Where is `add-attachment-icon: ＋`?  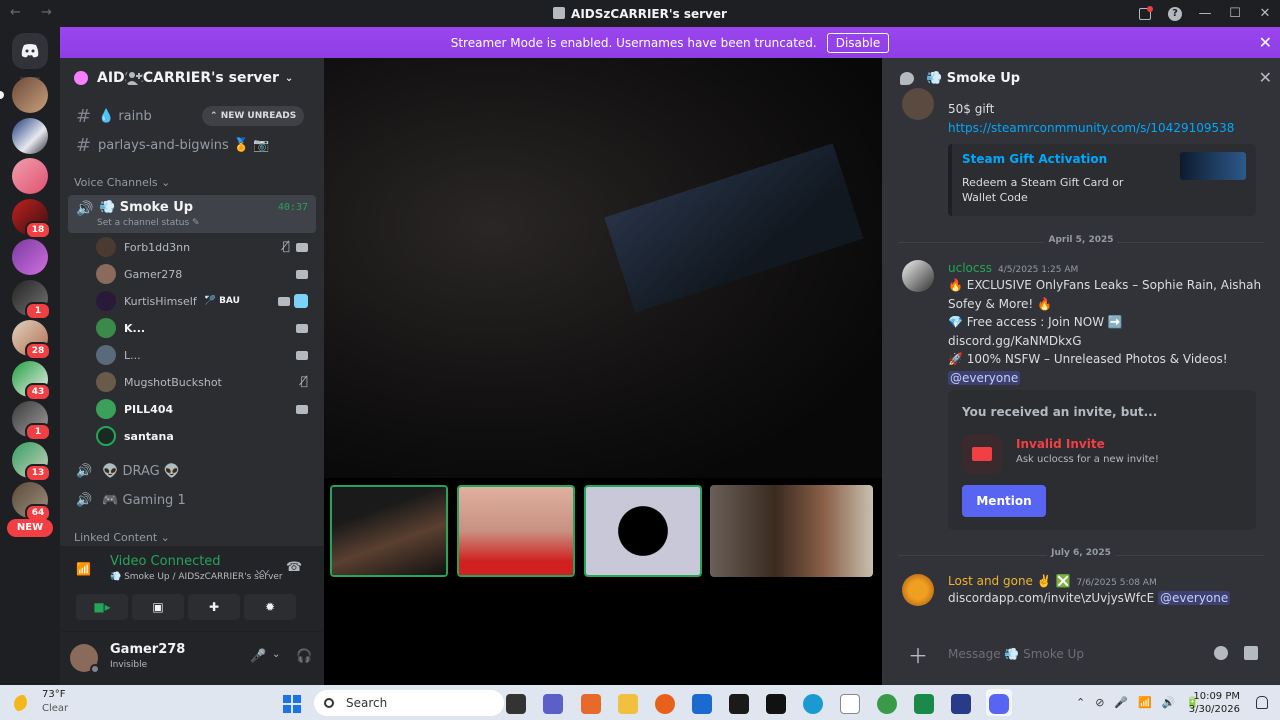
add-attachment-icon: ＋ is located at coordinates (918, 654).